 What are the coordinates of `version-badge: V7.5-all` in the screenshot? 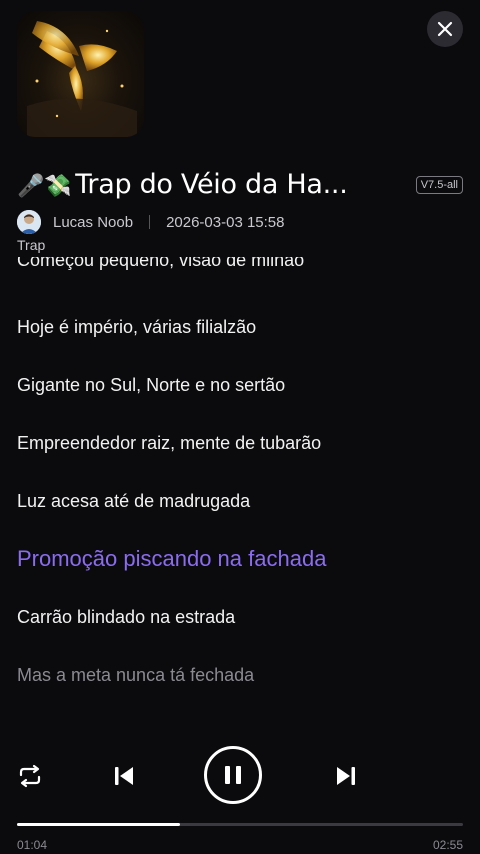 It's located at (439, 185).